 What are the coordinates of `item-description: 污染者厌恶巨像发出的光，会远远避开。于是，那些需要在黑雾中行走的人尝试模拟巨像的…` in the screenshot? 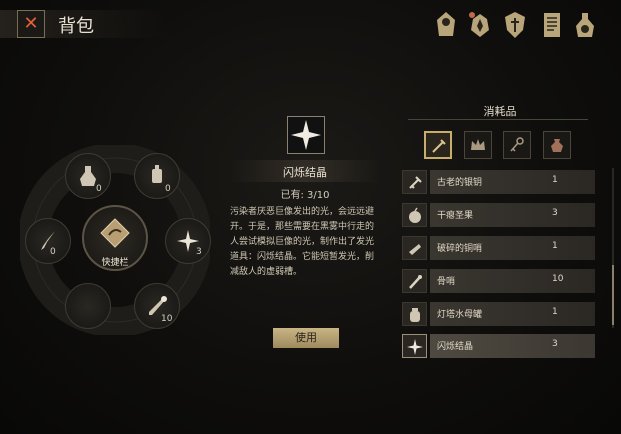 It's located at (302, 242).